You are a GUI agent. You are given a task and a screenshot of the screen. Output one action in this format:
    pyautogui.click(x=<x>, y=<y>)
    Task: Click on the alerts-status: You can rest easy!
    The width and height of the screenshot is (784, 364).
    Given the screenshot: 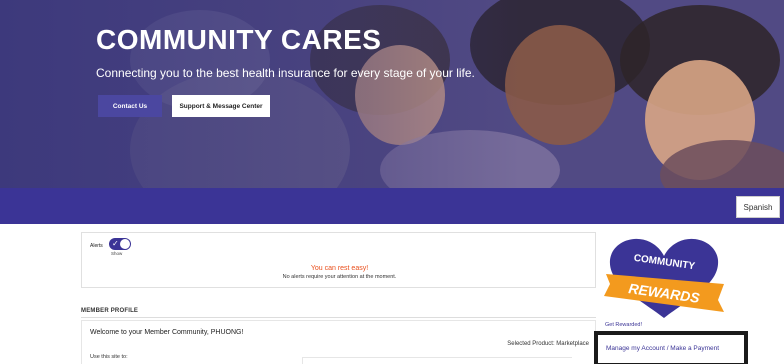 What is the action you would take?
    pyautogui.click(x=339, y=268)
    